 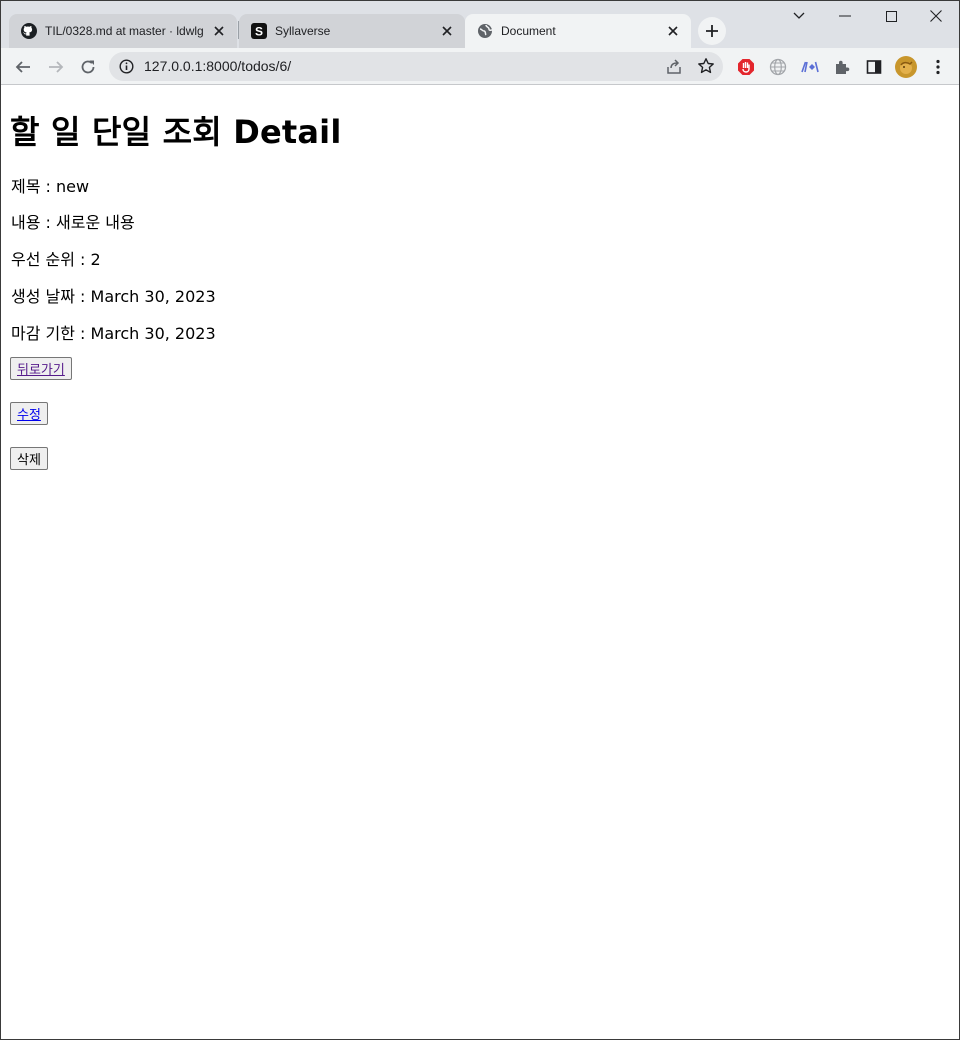 What do you see at coordinates (56, 67) in the screenshot?
I see `forward-arrow-icon` at bounding box center [56, 67].